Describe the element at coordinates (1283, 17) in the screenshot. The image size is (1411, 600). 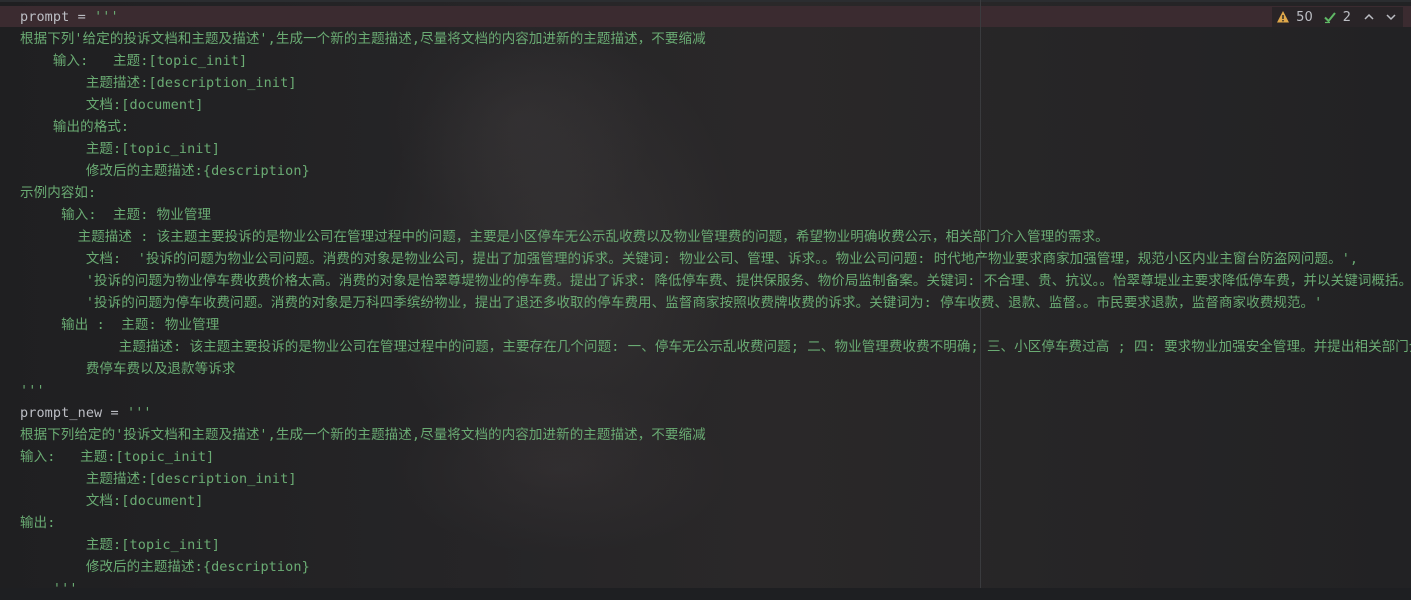
I see `warning-icon` at that location.